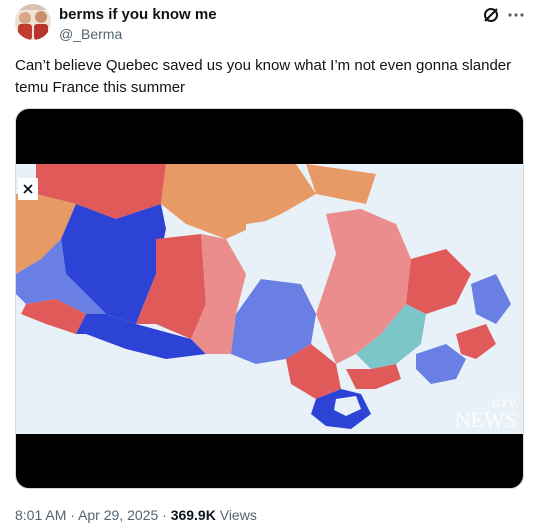 The width and height of the screenshot is (542, 529). I want to click on avatar-image, so click(33, 22).